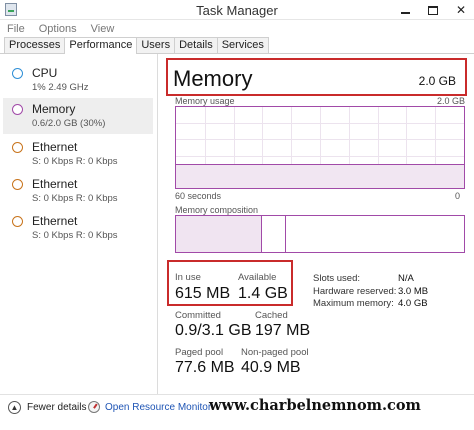  I want to click on non-paged-pool-value: 40.9 MB, so click(271, 367).